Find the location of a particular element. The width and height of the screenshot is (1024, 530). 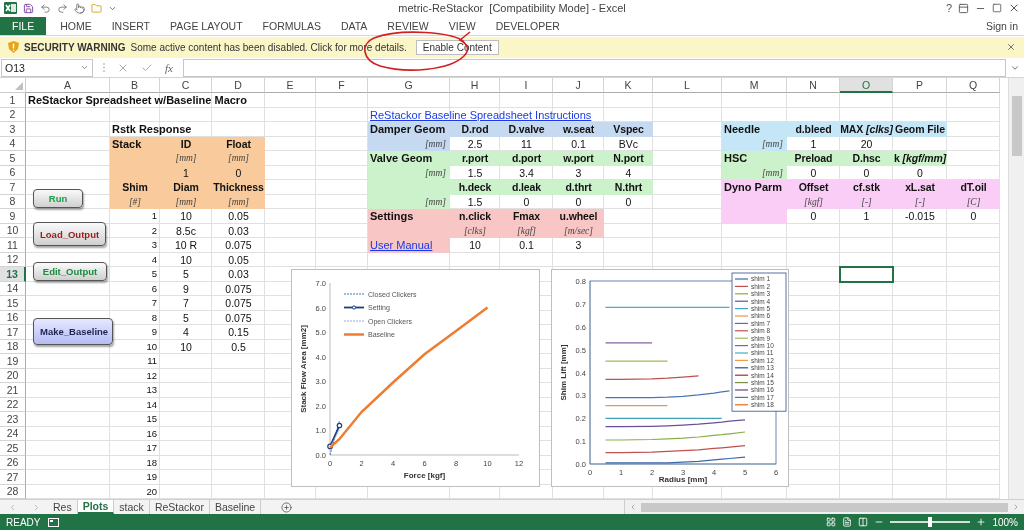

column-heading: d.bleed is located at coordinates (813, 129).